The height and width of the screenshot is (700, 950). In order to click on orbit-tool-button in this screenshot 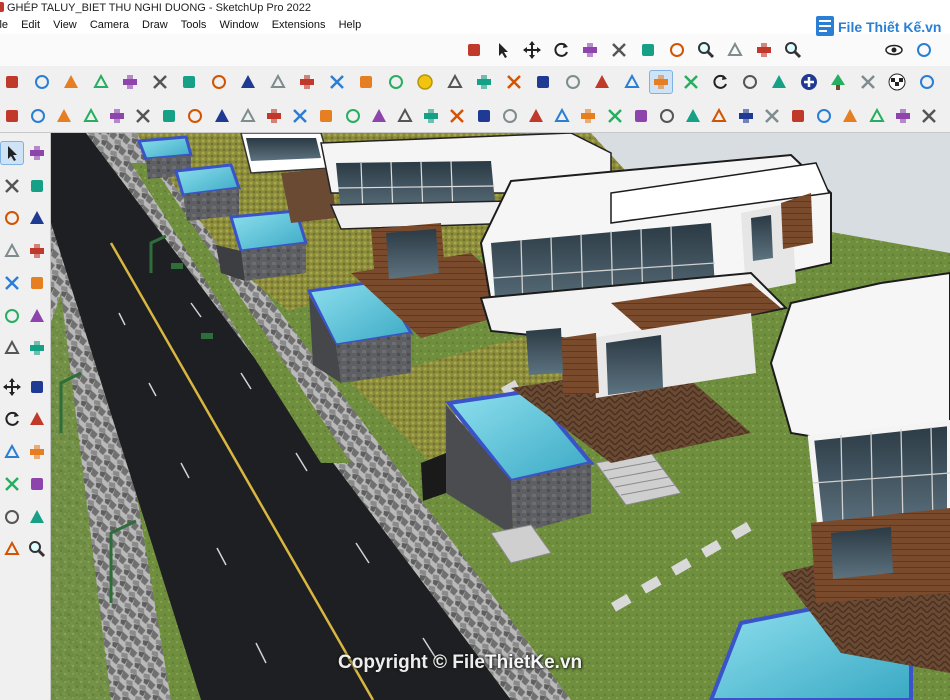, I will do `click(37, 153)`.